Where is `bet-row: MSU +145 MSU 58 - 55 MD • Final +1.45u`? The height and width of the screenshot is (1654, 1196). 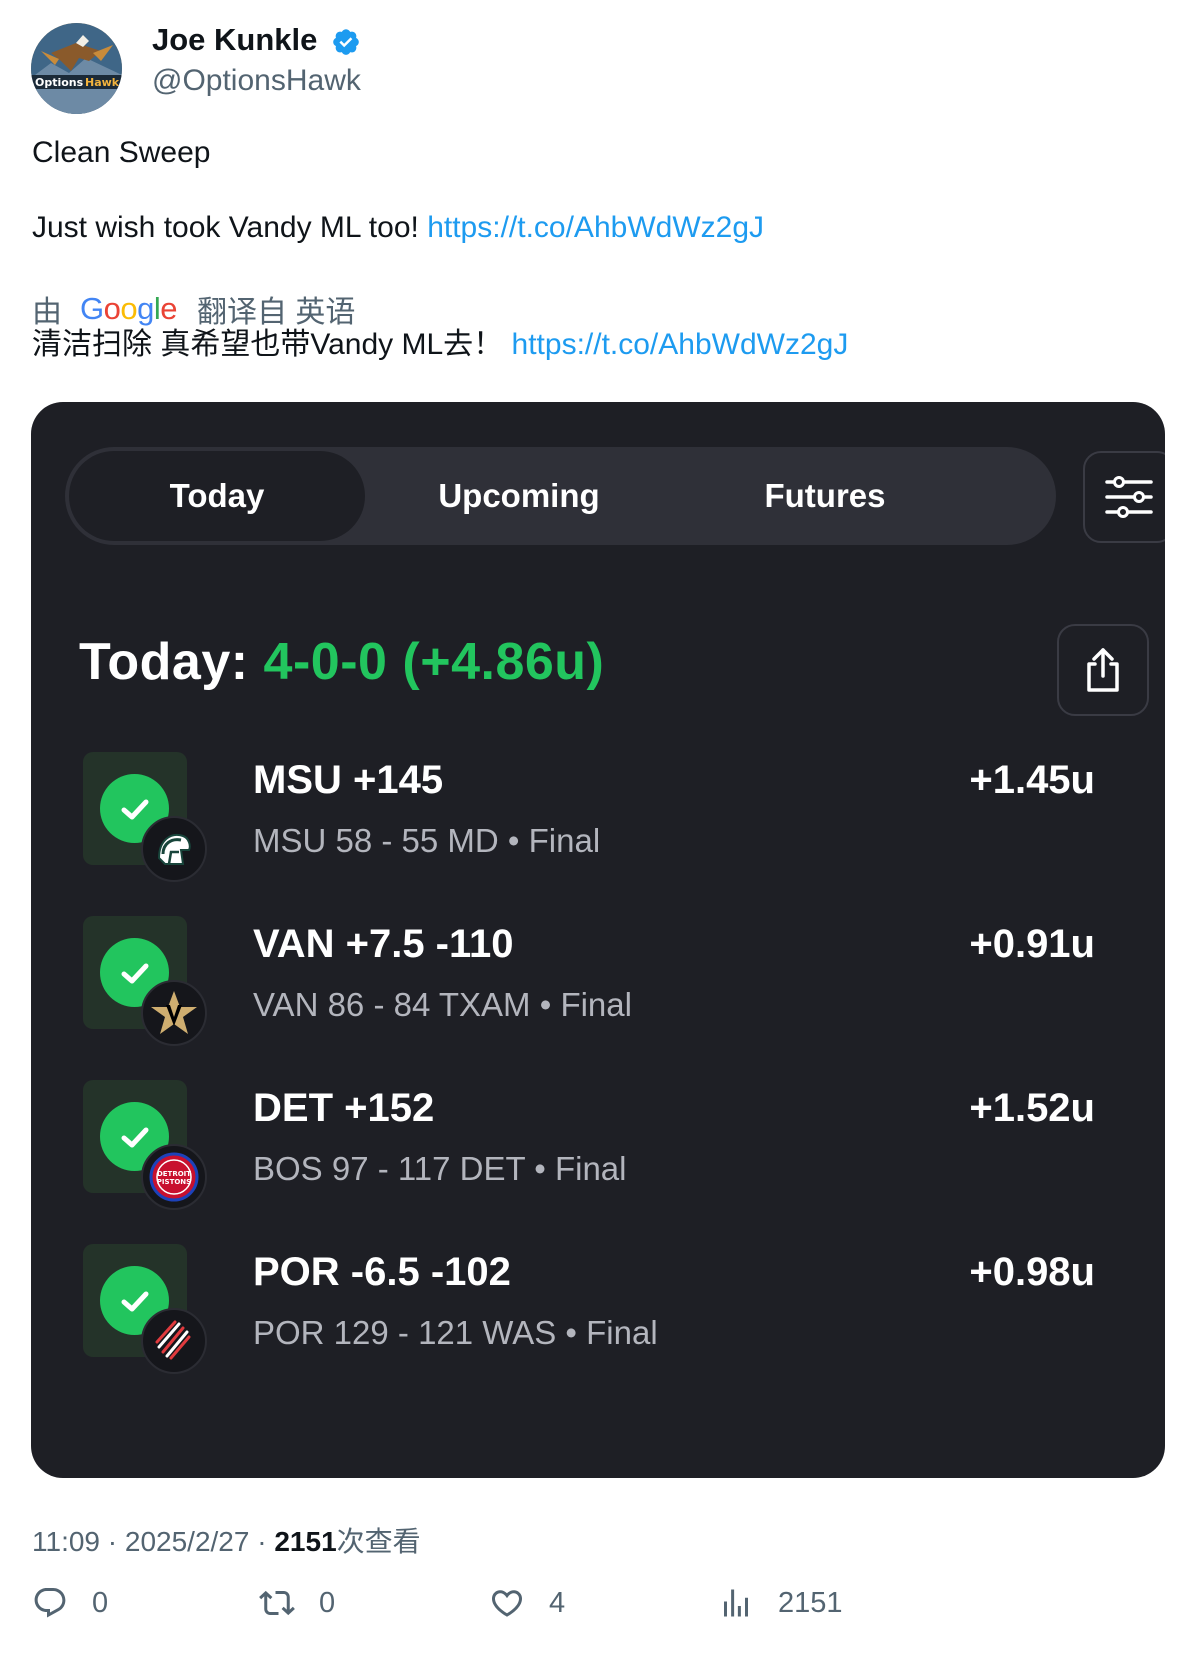
bet-row: MSU +145 MSU 58 - 55 MD • Final +1.45u is located at coordinates (598, 827).